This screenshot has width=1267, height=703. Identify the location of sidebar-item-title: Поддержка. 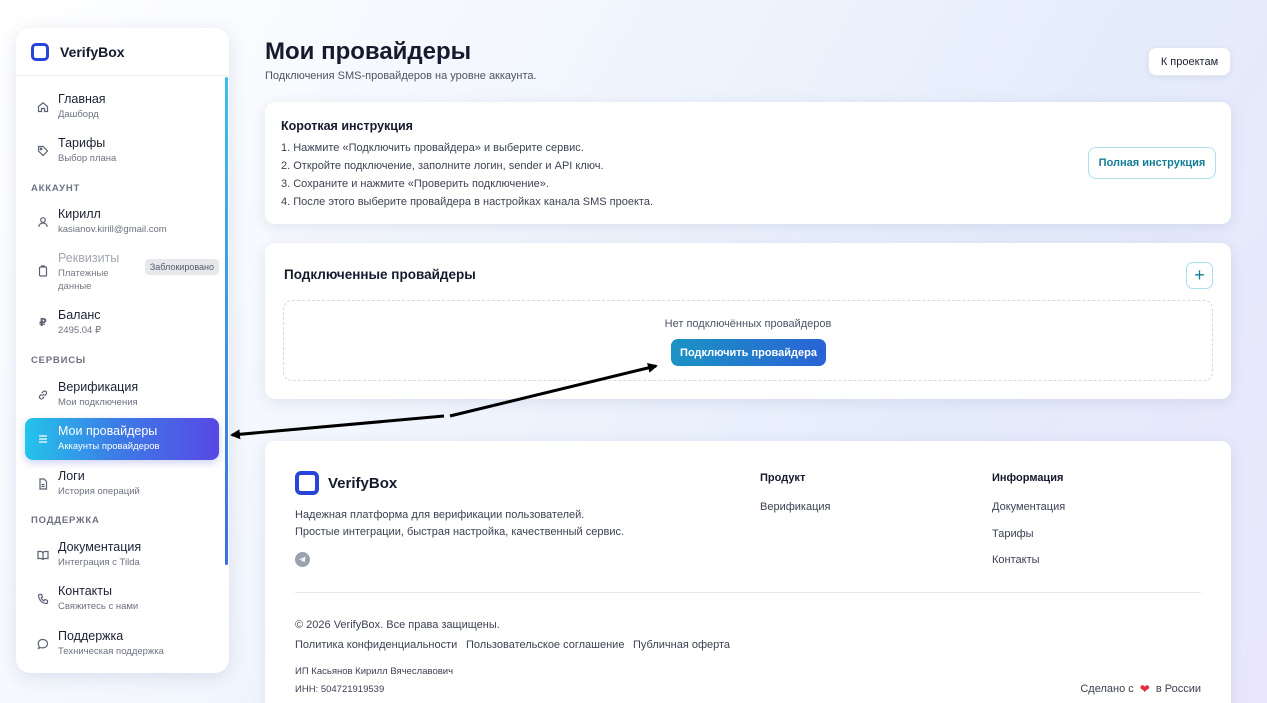
(91, 636).